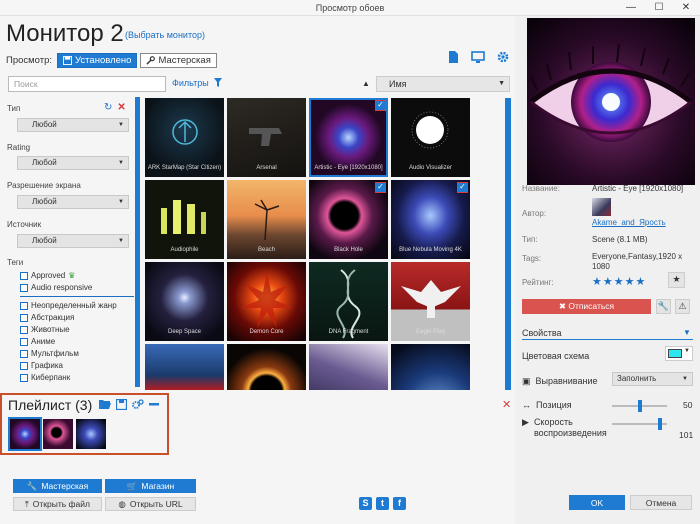  What do you see at coordinates (121, 404) in the screenshot?
I see `save-icon` at bounding box center [121, 404].